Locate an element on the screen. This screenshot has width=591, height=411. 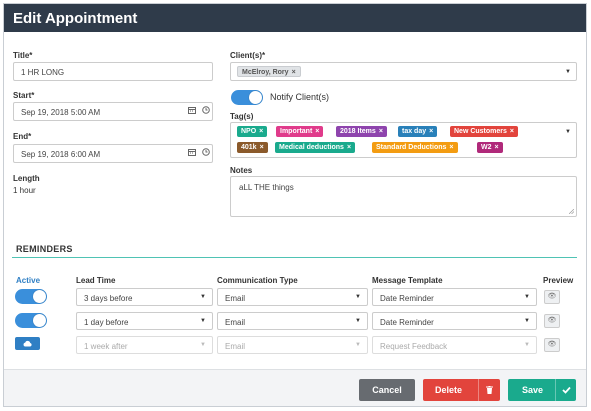
client-chip-label: McElroy, Rory is located at coordinates (265, 72).